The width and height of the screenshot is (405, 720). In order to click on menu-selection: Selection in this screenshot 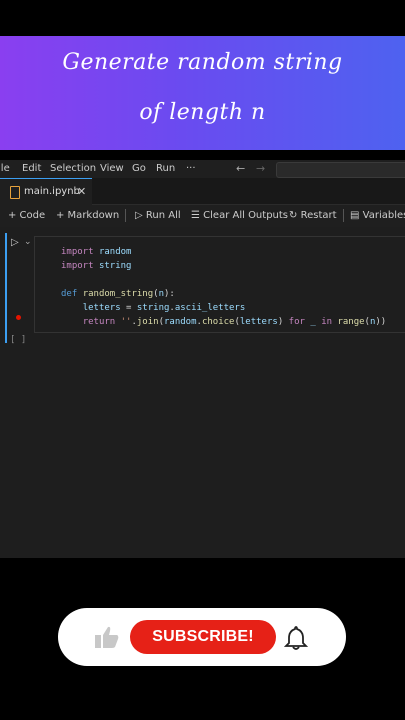, I will do `click(73, 168)`.